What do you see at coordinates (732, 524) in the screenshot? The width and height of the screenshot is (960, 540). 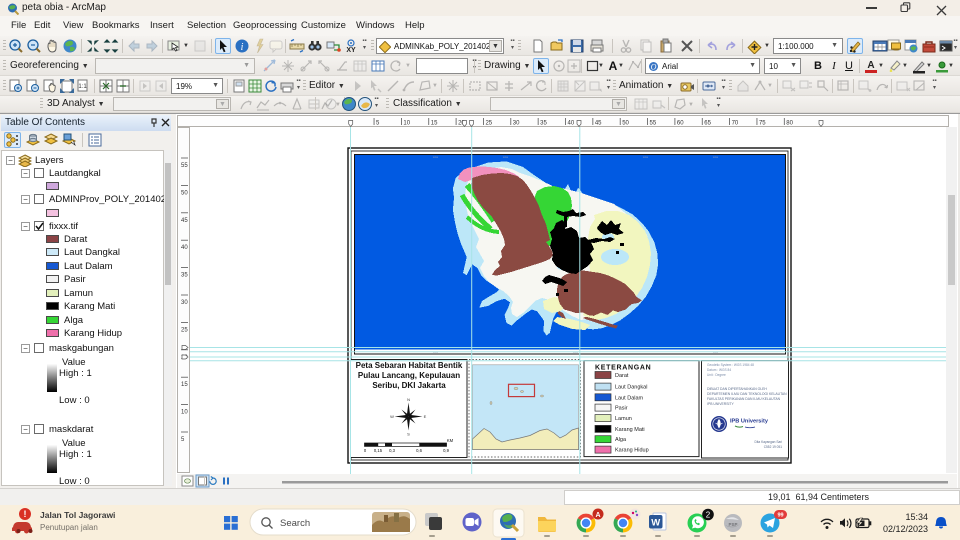 I see `svg-text: PSP` at bounding box center [732, 524].